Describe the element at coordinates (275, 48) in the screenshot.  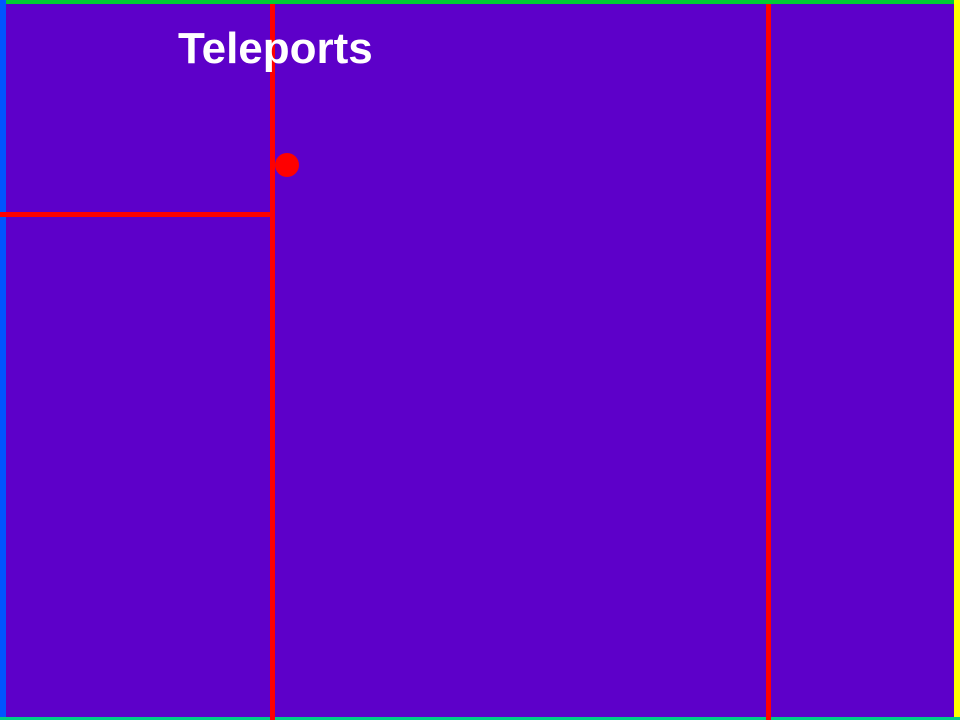
I see `level-title: Teleports` at that location.